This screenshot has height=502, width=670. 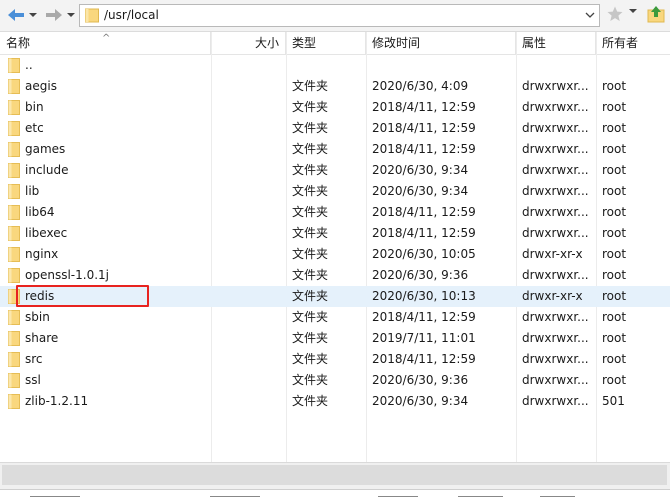 What do you see at coordinates (33, 380) in the screenshot?
I see `file-name: ssl` at bounding box center [33, 380].